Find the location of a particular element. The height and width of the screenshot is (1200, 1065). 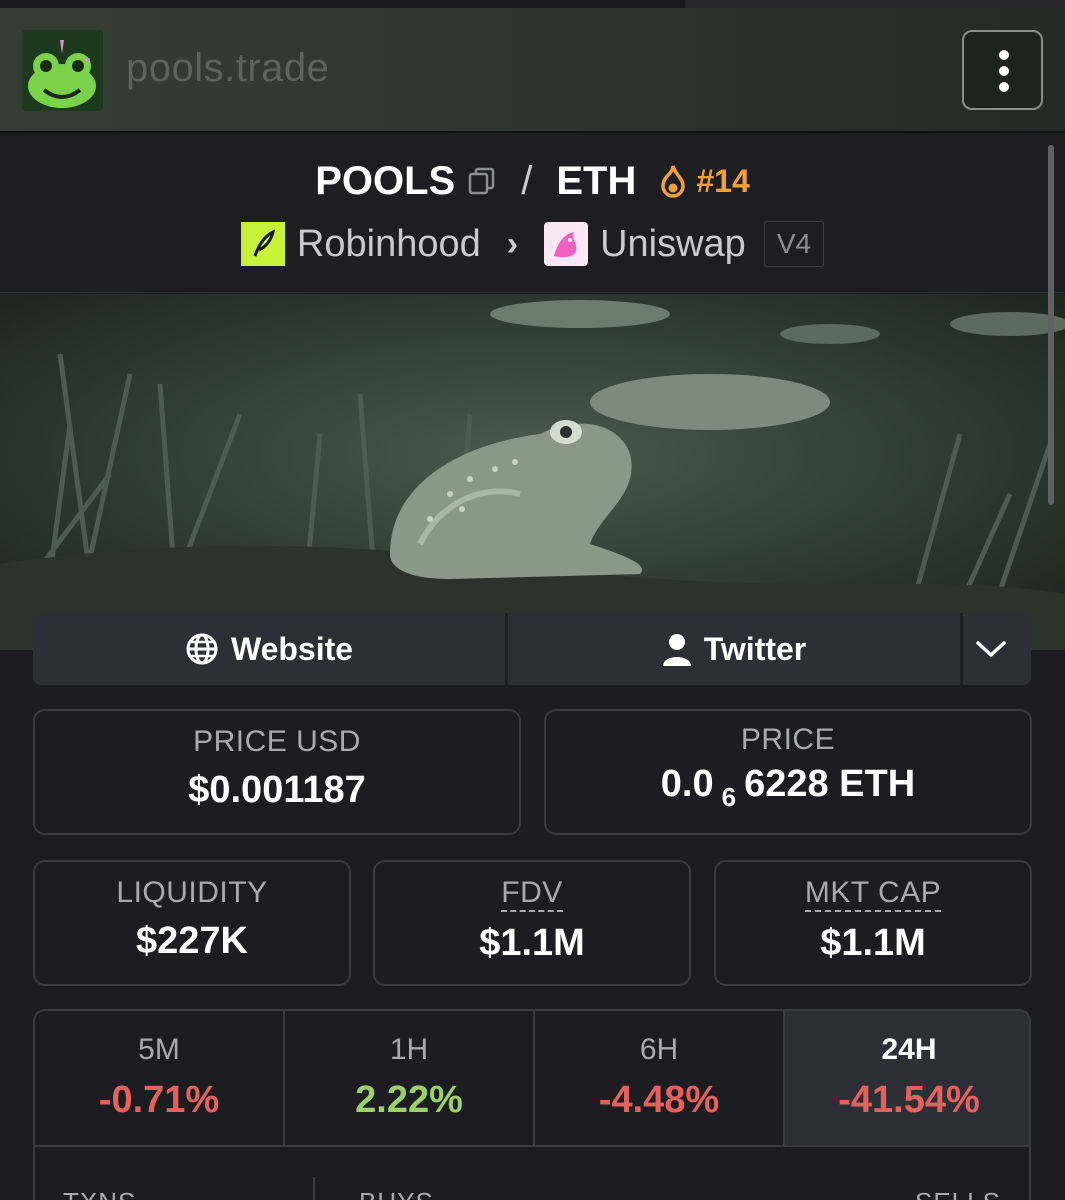

price-eth-value: 0.0 6 6228 ETH is located at coordinates (788, 787).